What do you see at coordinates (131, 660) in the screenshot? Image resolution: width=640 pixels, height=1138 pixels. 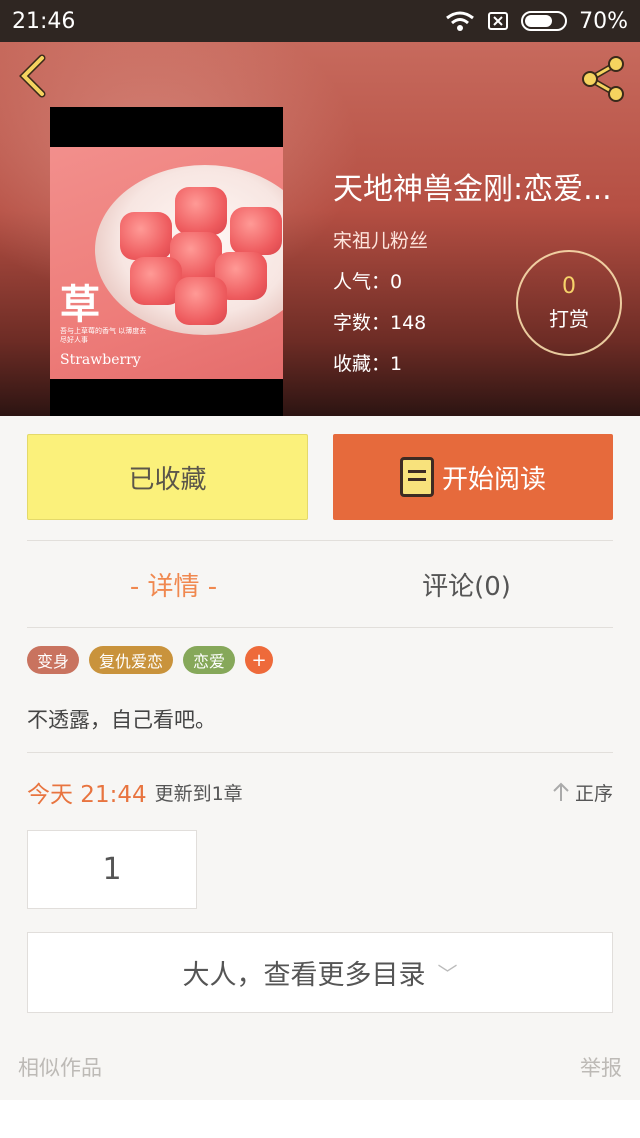 I see `tag-item: 复仇爱恋` at bounding box center [131, 660].